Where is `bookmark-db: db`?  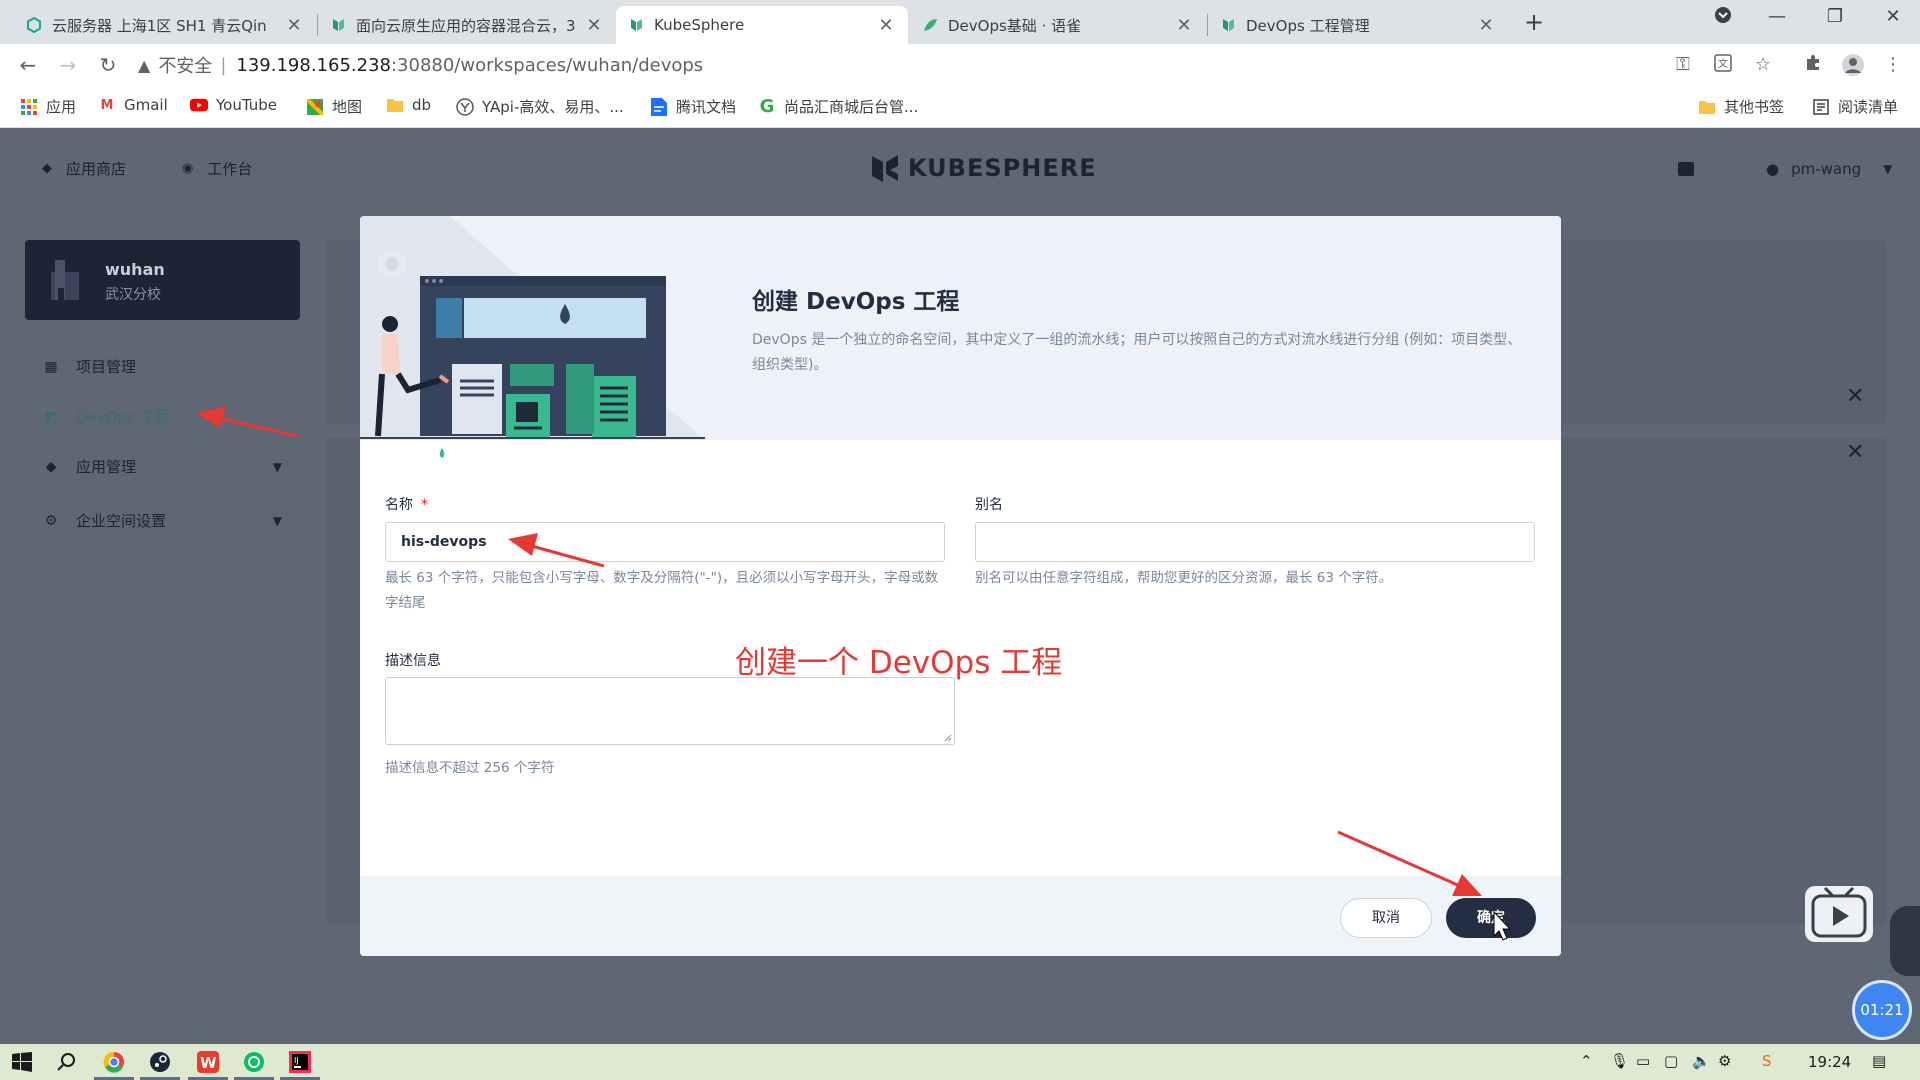
bookmark-db: db is located at coordinates (408, 105).